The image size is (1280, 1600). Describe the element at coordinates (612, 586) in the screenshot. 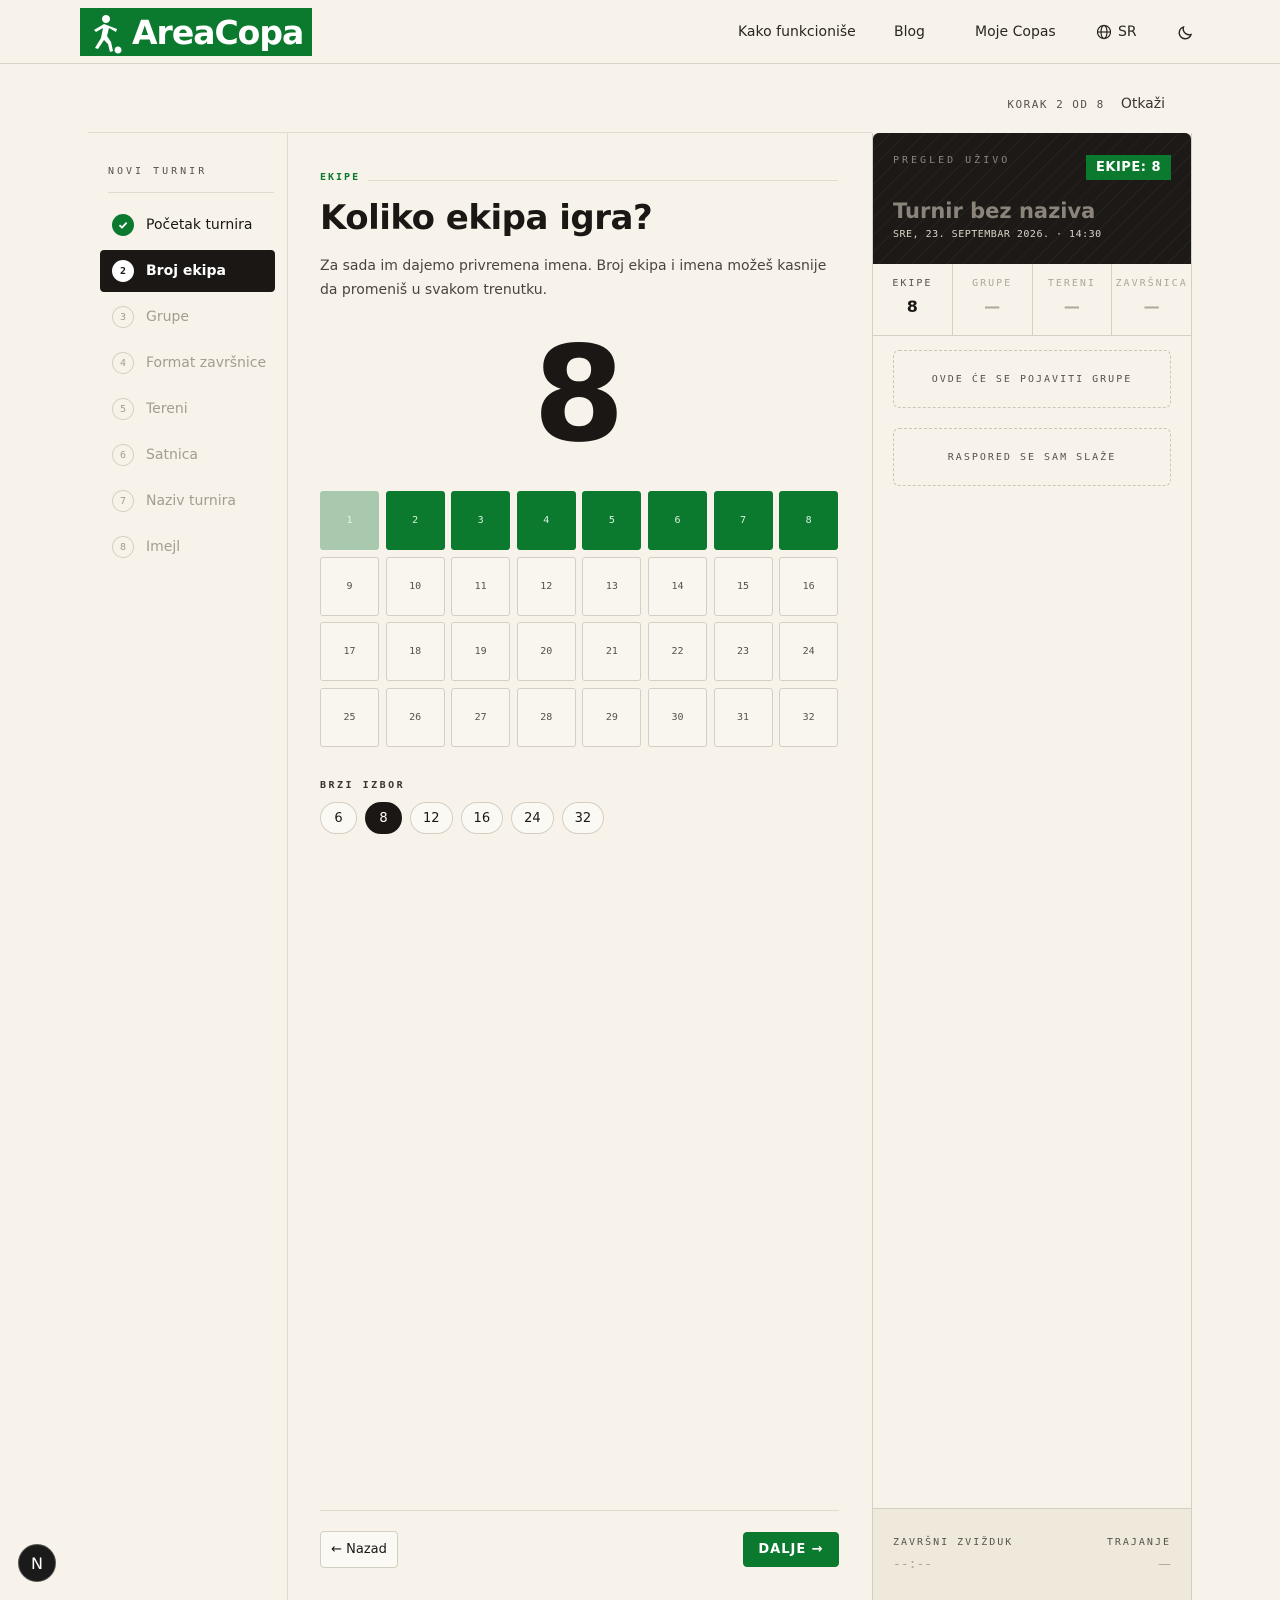

I see `team-count-cell: 13` at that location.